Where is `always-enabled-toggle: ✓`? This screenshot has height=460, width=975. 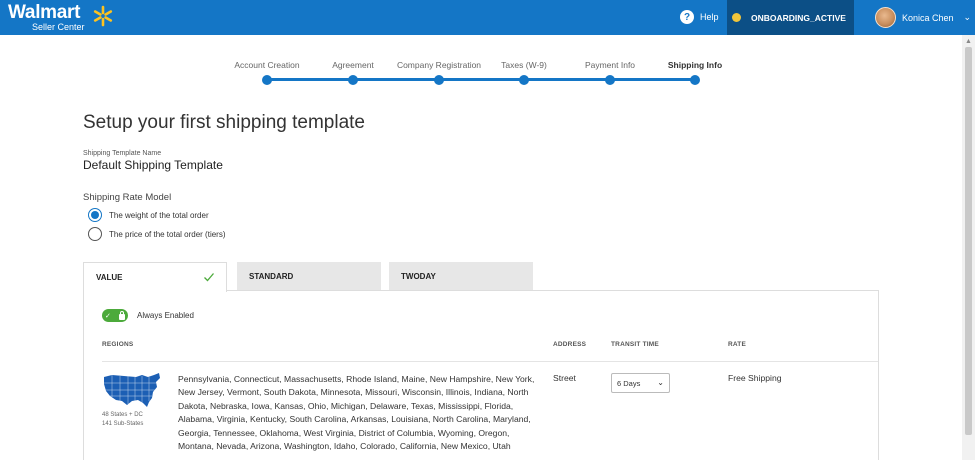
always-enabled-toggle: ✓ is located at coordinates (115, 315).